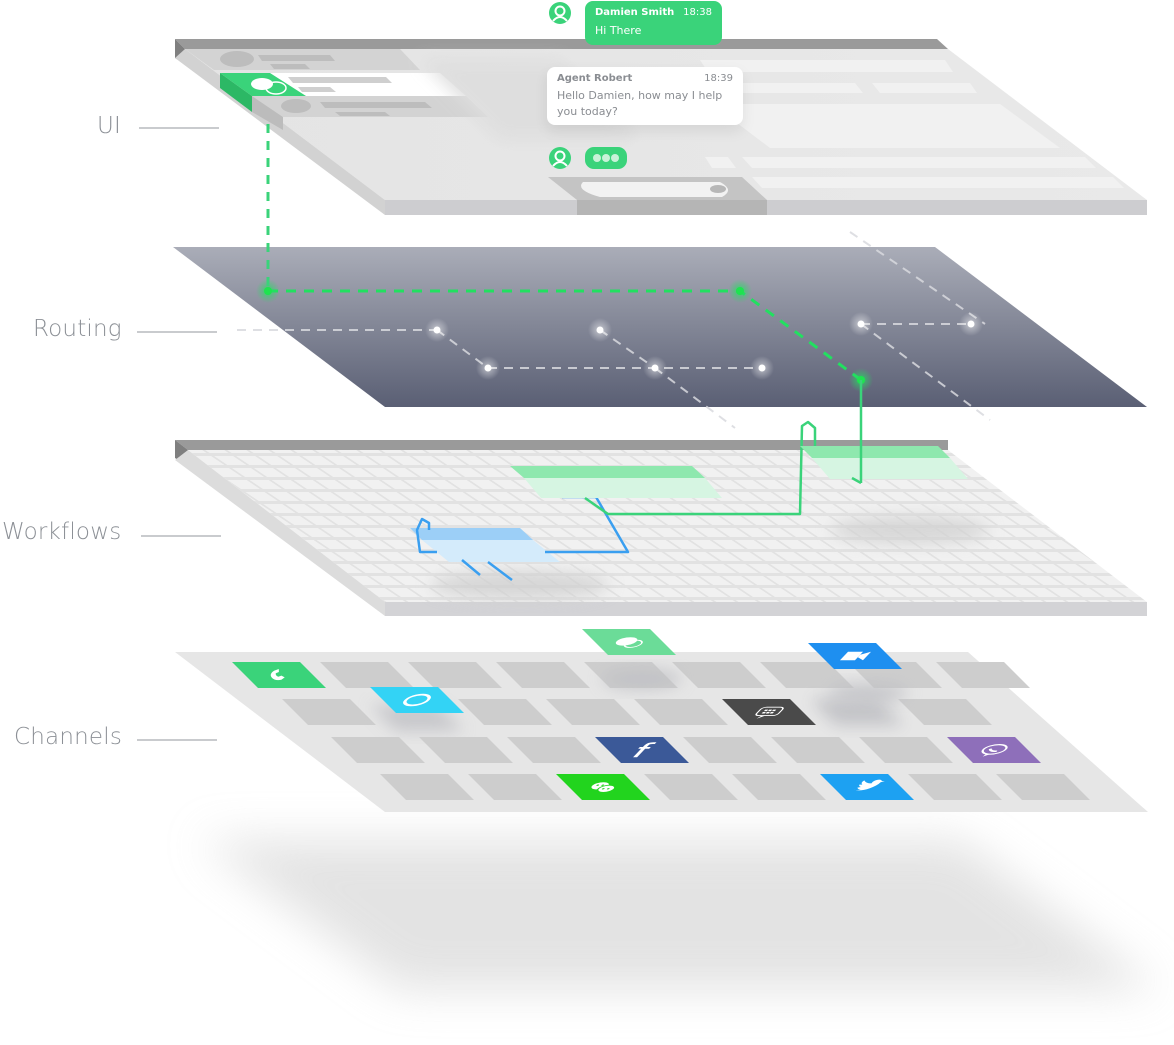 This screenshot has height=1045, width=1174. What do you see at coordinates (635, 12) in the screenshot?
I see `customer-name: Damien Smith` at bounding box center [635, 12].